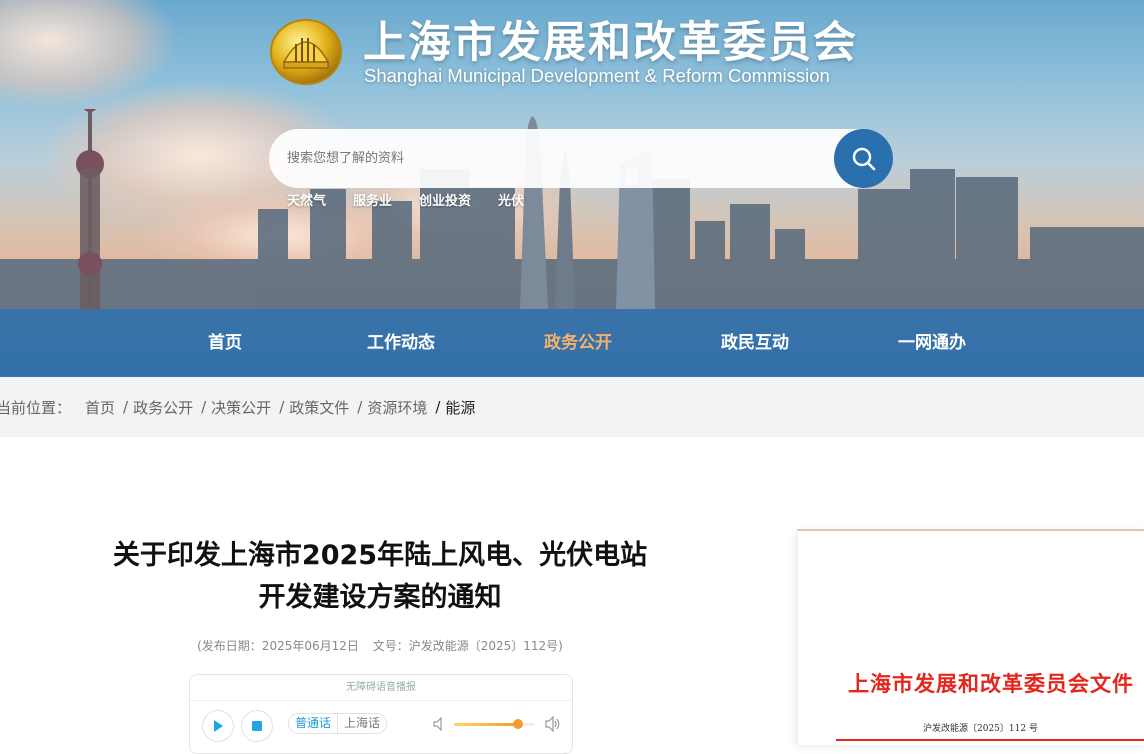 Image resolution: width=1144 pixels, height=754 pixels. Describe the element at coordinates (486, 724) in the screenshot. I see `volume-fill` at that location.